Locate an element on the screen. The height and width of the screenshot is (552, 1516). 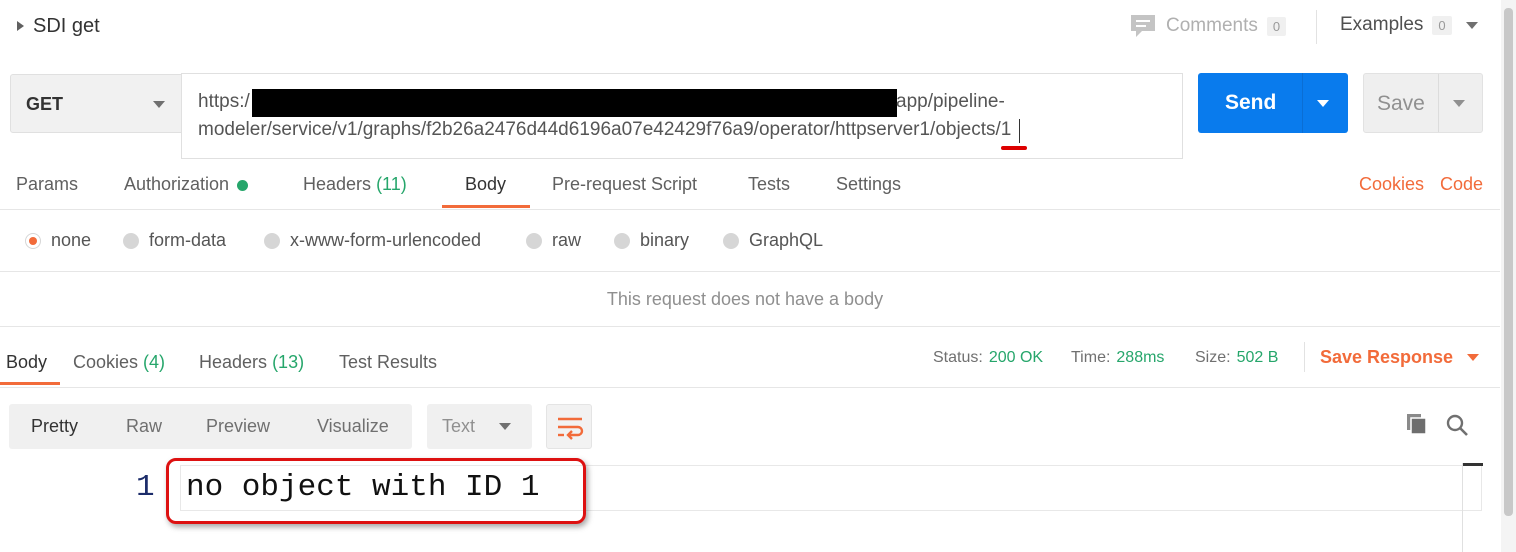
format-value: Text is located at coordinates (459, 426).